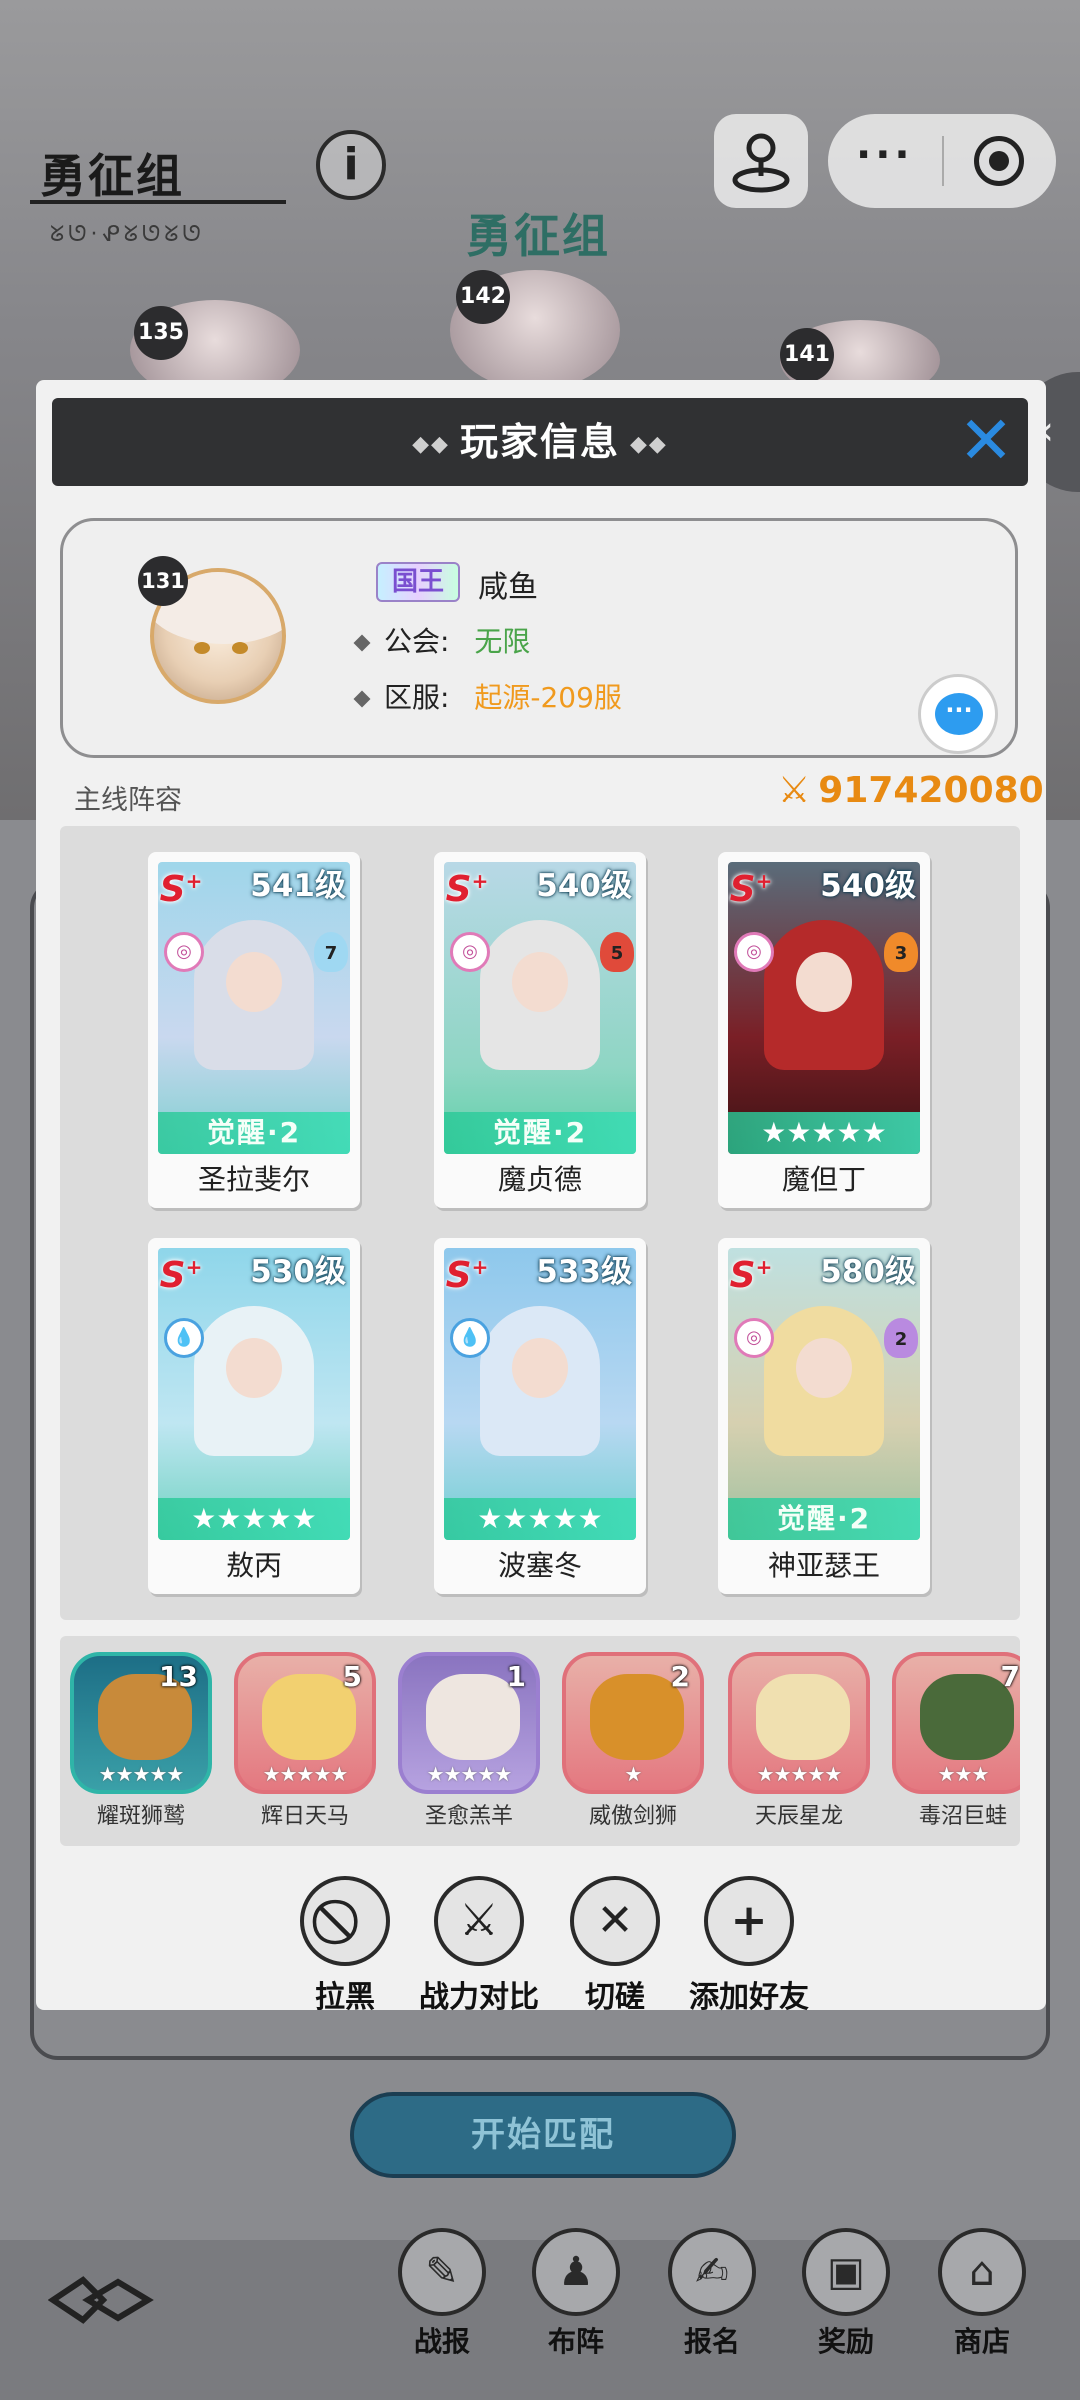 This screenshot has width=1080, height=2400. What do you see at coordinates (633, 1723) in the screenshot?
I see `pet-portrait: 2 ★` at bounding box center [633, 1723].